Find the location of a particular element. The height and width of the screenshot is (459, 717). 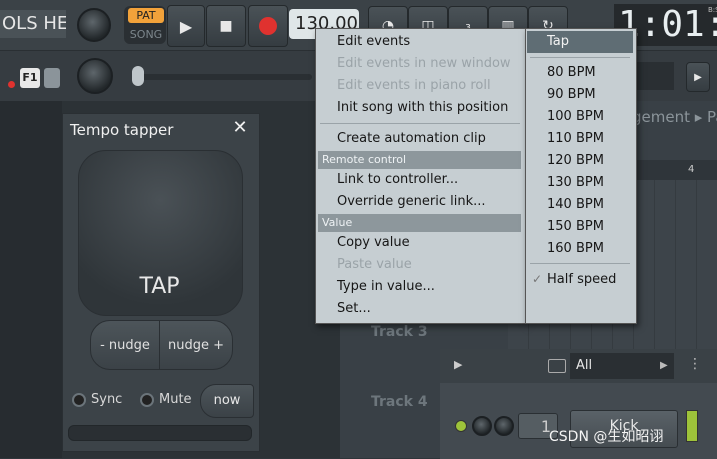

rack-menu-arrow-icon: ▶ is located at coordinates (458, 364).